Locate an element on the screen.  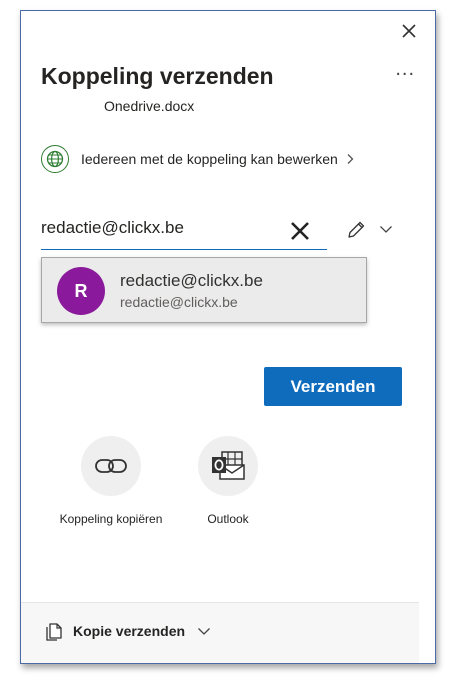
footer: Kopie verzenden is located at coordinates (220, 632).